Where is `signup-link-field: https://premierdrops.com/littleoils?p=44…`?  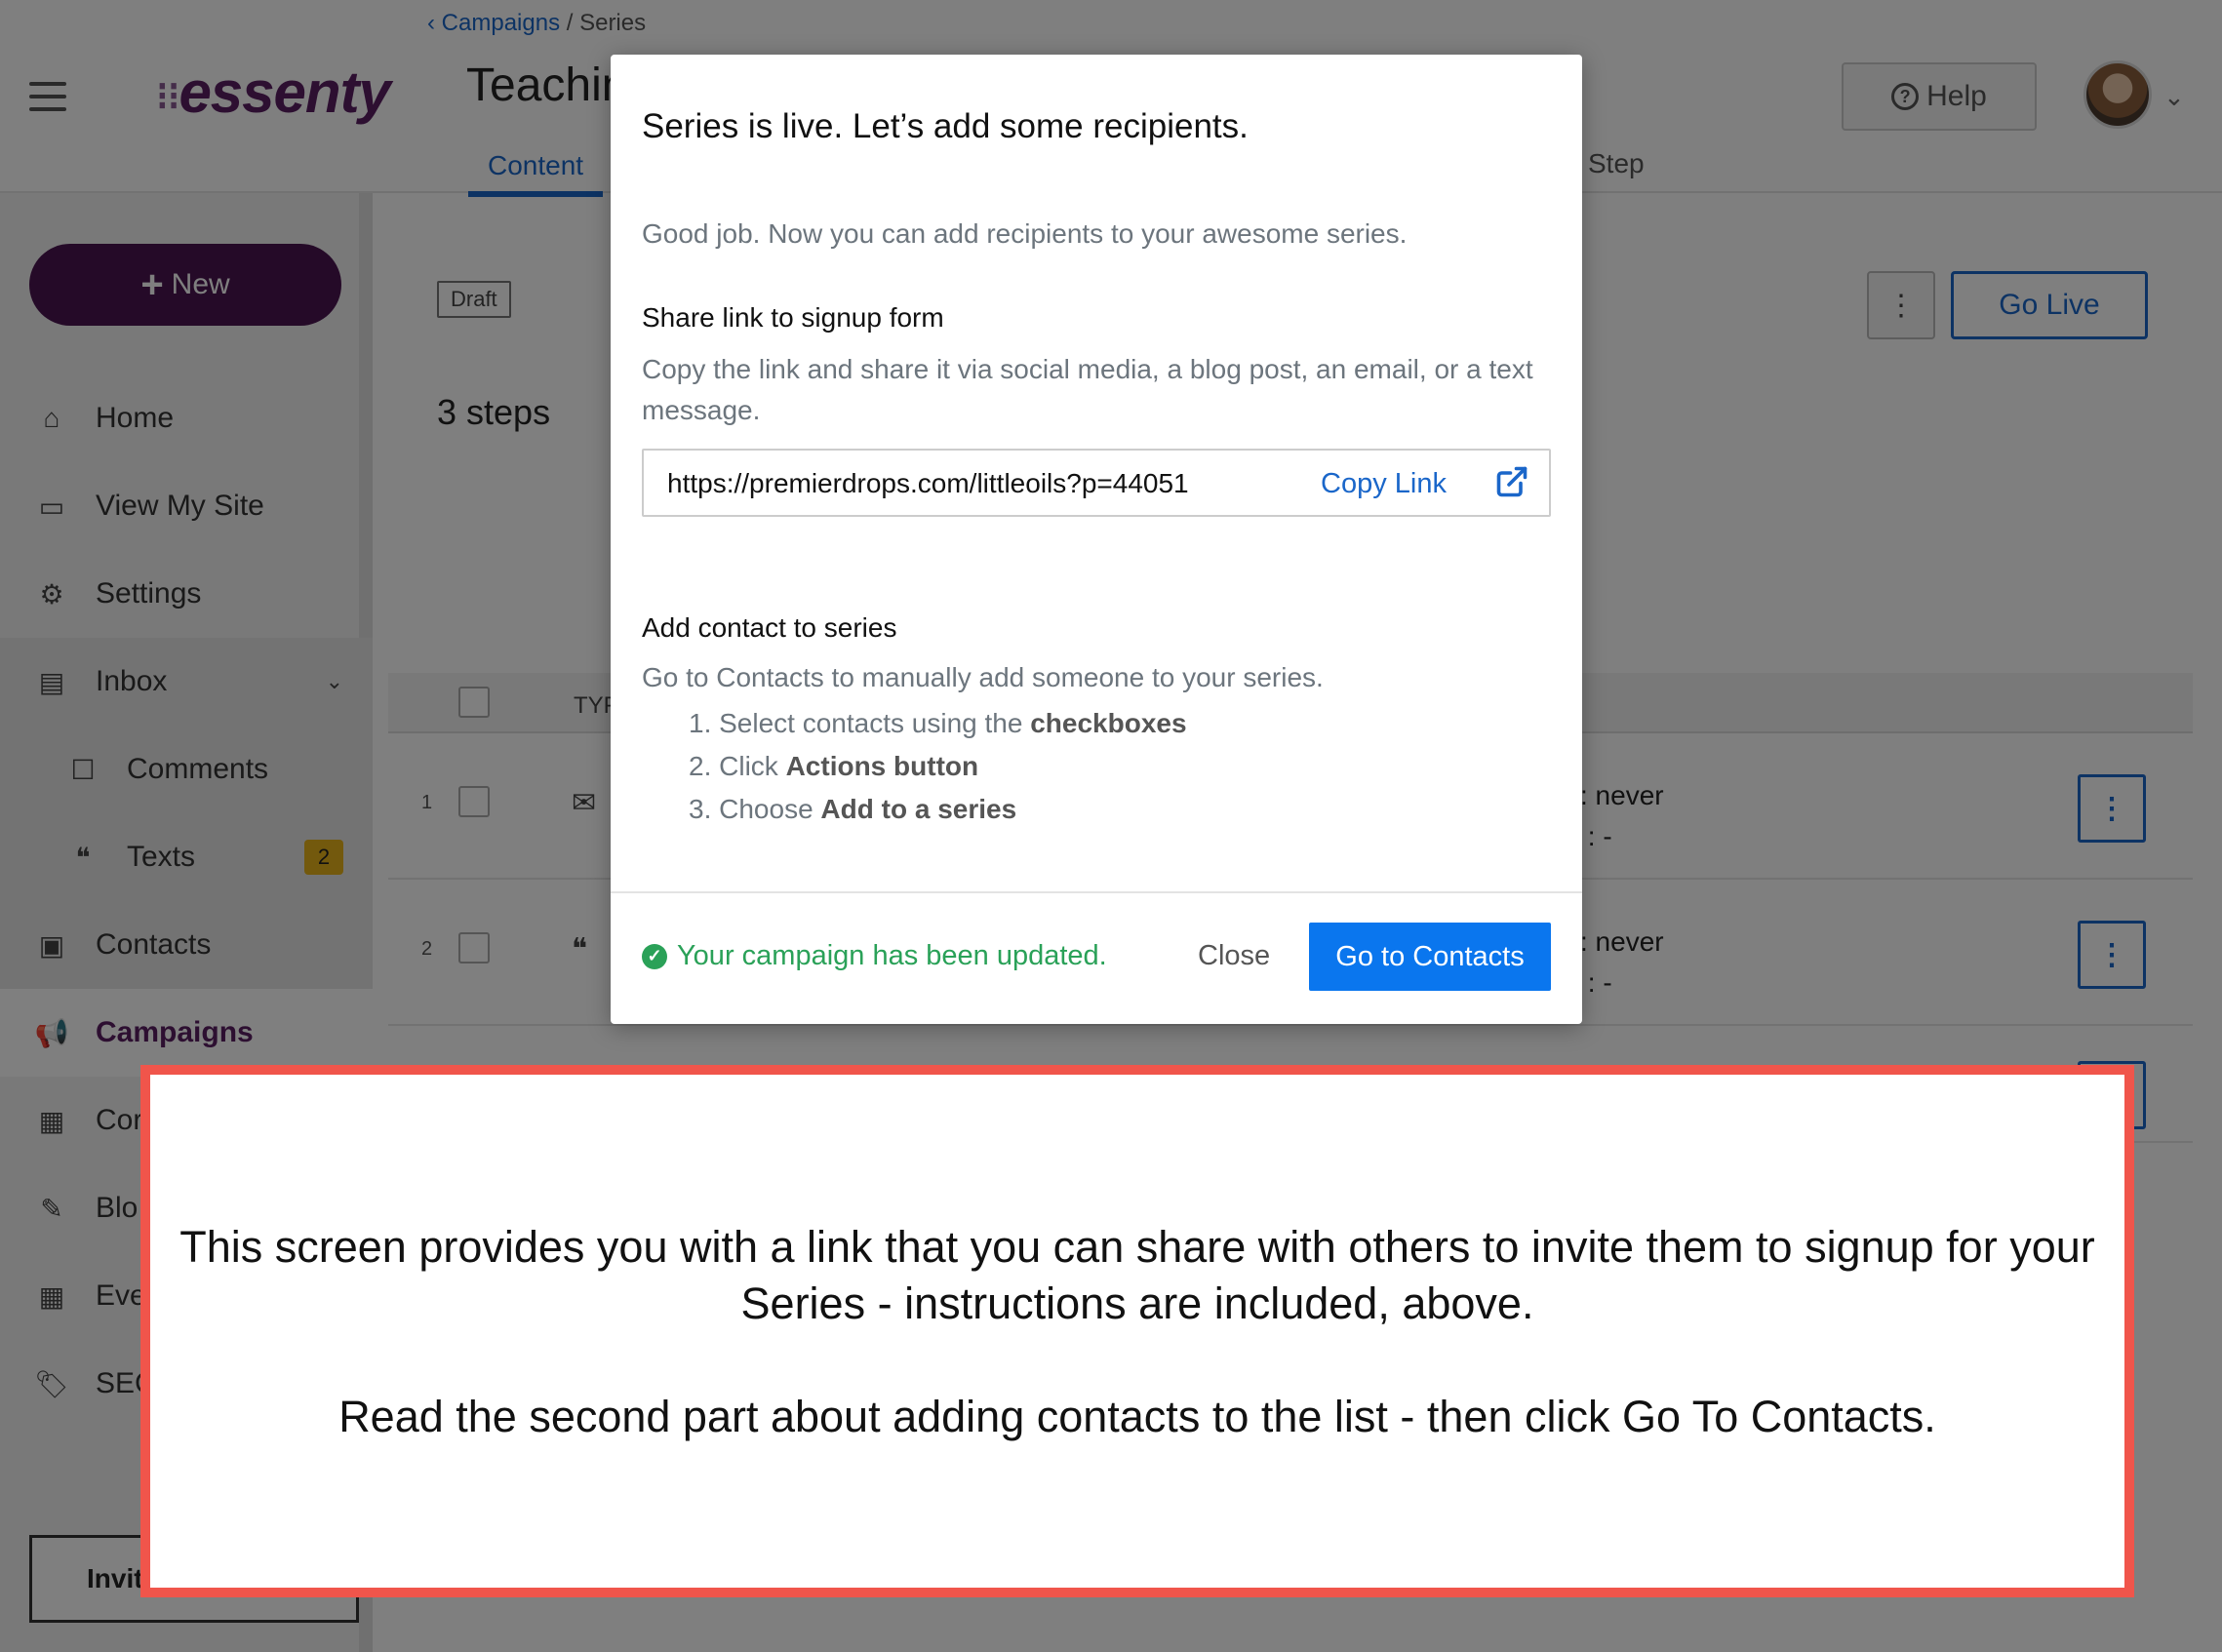 signup-link-field: https://premierdrops.com/littleoils?p=44… is located at coordinates (1096, 483).